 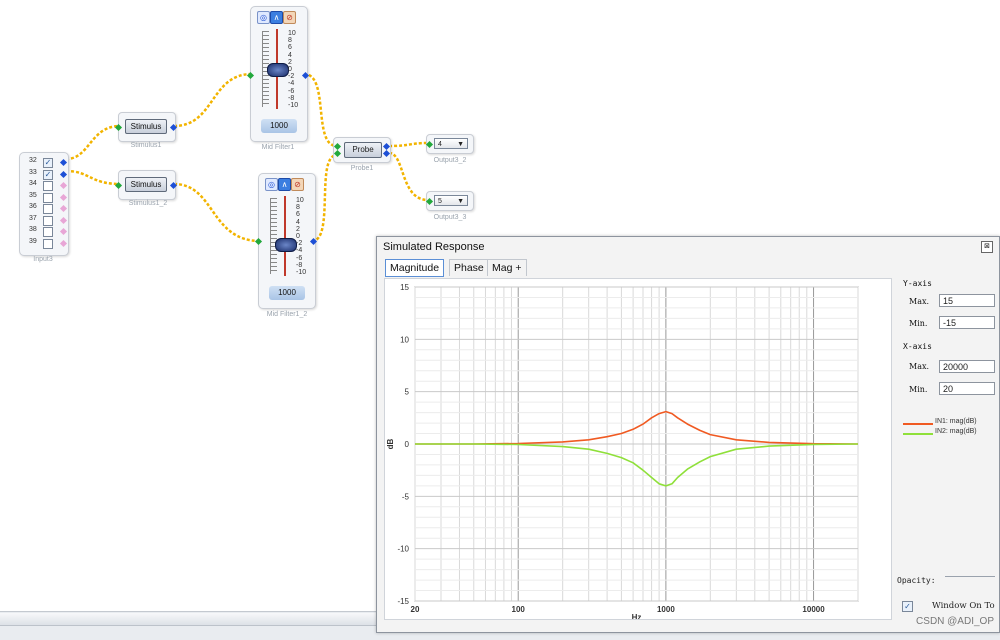 I want to click on gain-scale-label: 8, so click(x=298, y=208).